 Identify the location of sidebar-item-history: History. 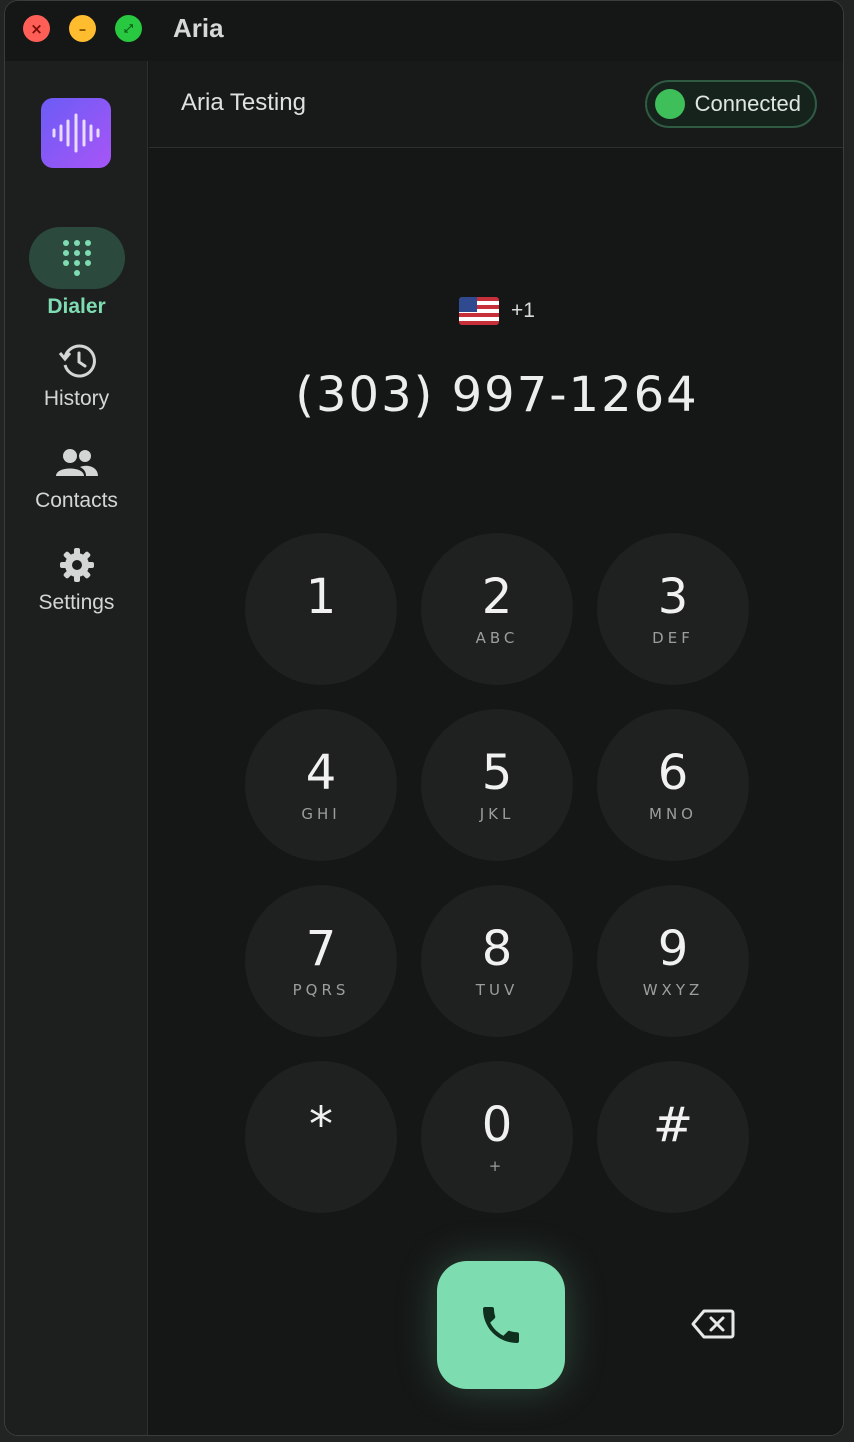
(76, 376).